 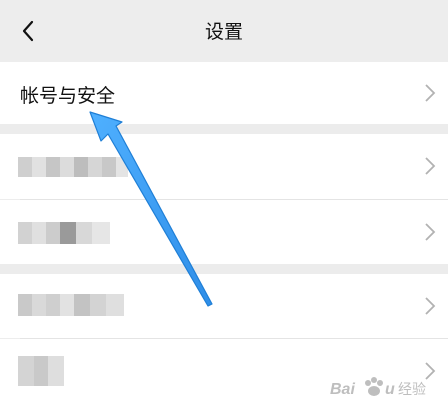 What do you see at coordinates (68, 96) in the screenshot?
I see `settings-item-label: 帐号与安全` at bounding box center [68, 96].